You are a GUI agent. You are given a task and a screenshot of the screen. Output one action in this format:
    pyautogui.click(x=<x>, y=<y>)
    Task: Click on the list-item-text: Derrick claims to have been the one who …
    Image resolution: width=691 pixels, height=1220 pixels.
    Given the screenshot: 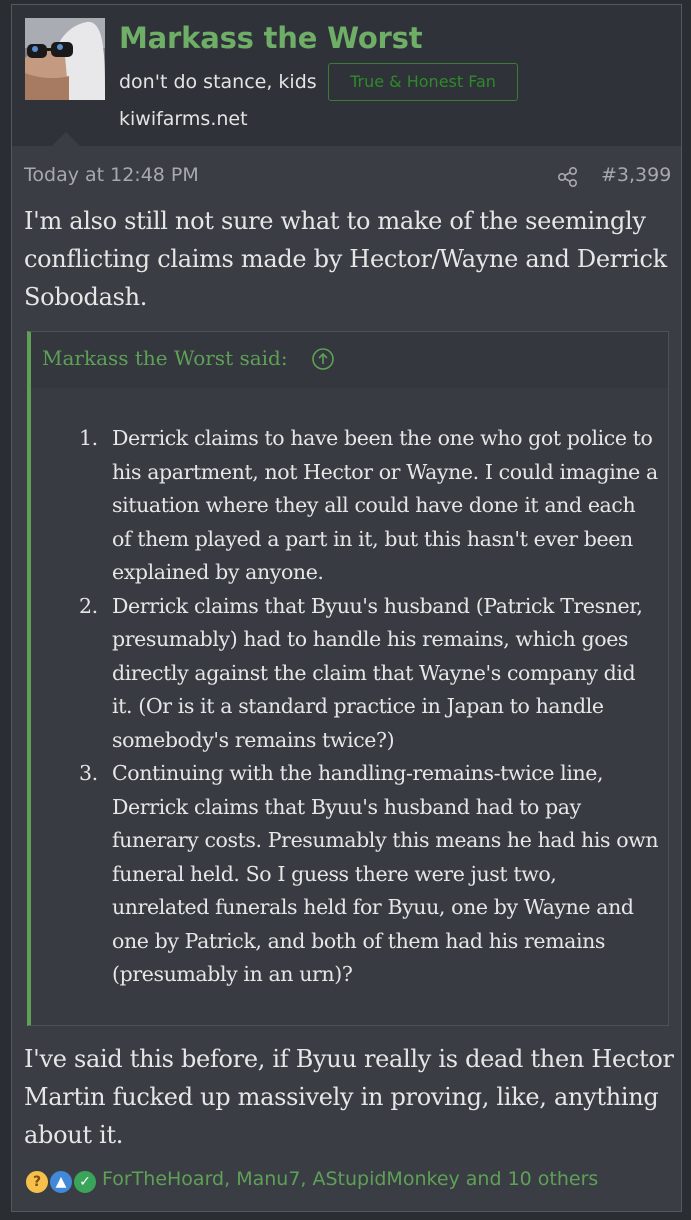 What is the action you would take?
    pyautogui.click(x=385, y=505)
    